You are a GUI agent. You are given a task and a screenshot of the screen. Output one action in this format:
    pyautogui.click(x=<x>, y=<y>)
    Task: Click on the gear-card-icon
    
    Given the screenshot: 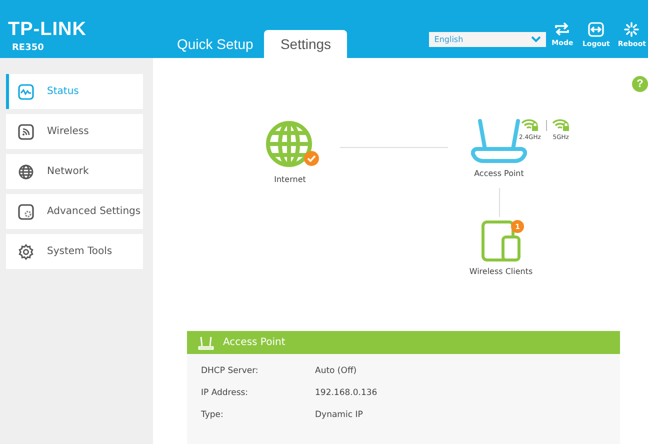 What is the action you would take?
    pyautogui.click(x=26, y=212)
    